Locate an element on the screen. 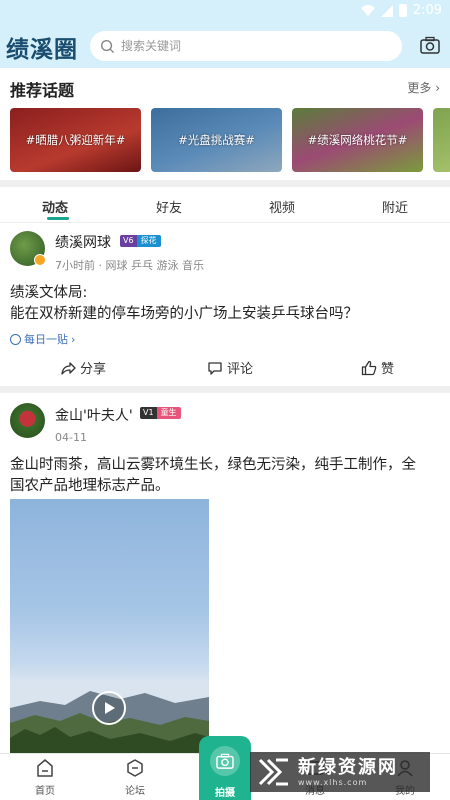  tab-video: 视频 is located at coordinates (282, 206).